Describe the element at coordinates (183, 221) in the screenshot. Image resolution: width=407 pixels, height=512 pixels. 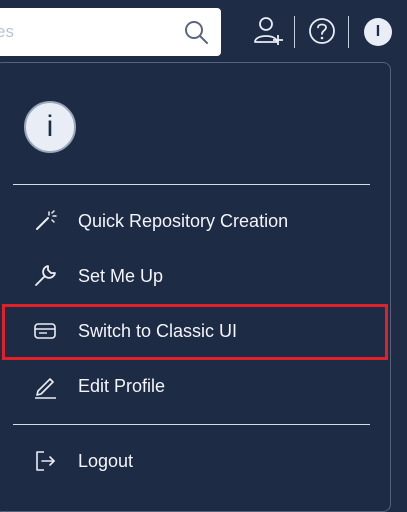
I see `menu-item-label: Quick Repository Creation` at that location.